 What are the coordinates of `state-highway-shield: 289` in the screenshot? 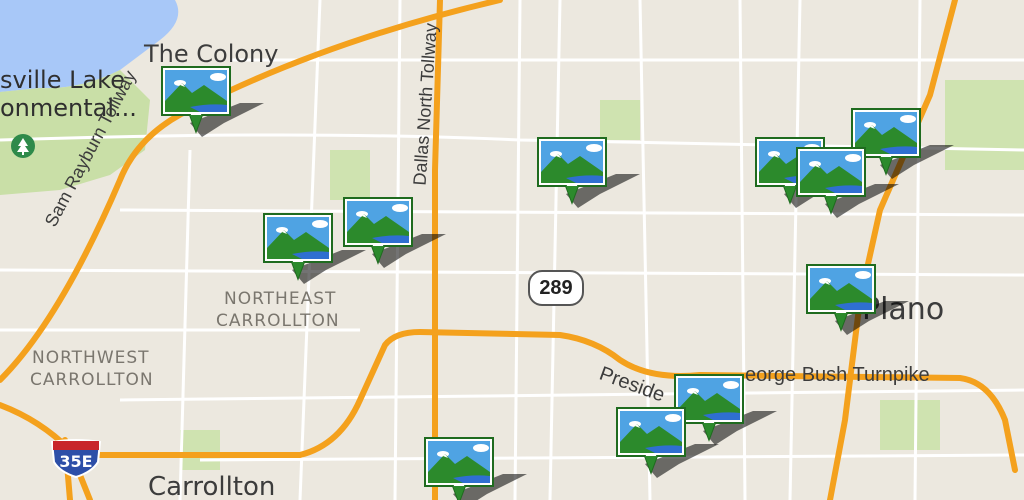 It's located at (556, 288).